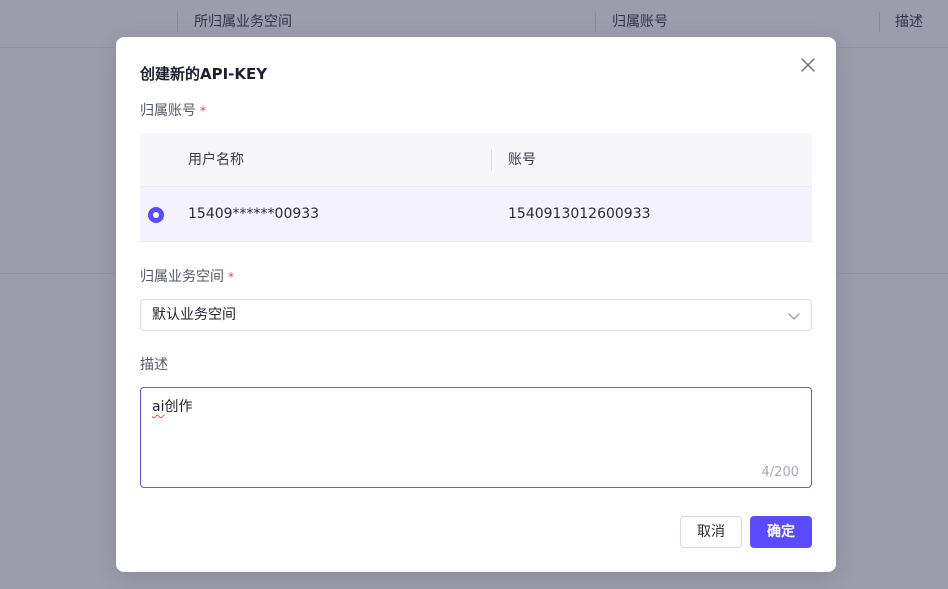 This screenshot has width=948, height=589. What do you see at coordinates (168, 111) in the screenshot?
I see `account-label-text: 归属账号` at bounding box center [168, 111].